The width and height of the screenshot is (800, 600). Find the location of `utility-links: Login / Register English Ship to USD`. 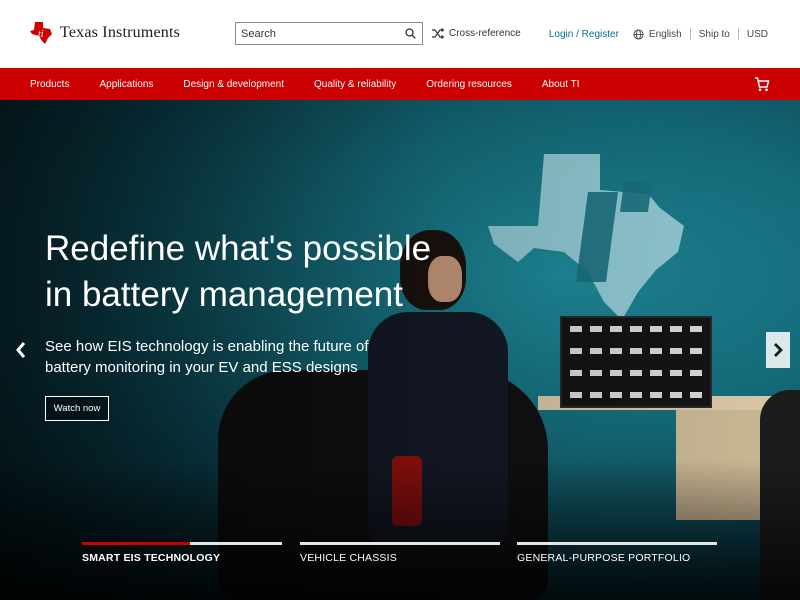

utility-links: Login / Register English Ship to USD is located at coordinates (658, 34).